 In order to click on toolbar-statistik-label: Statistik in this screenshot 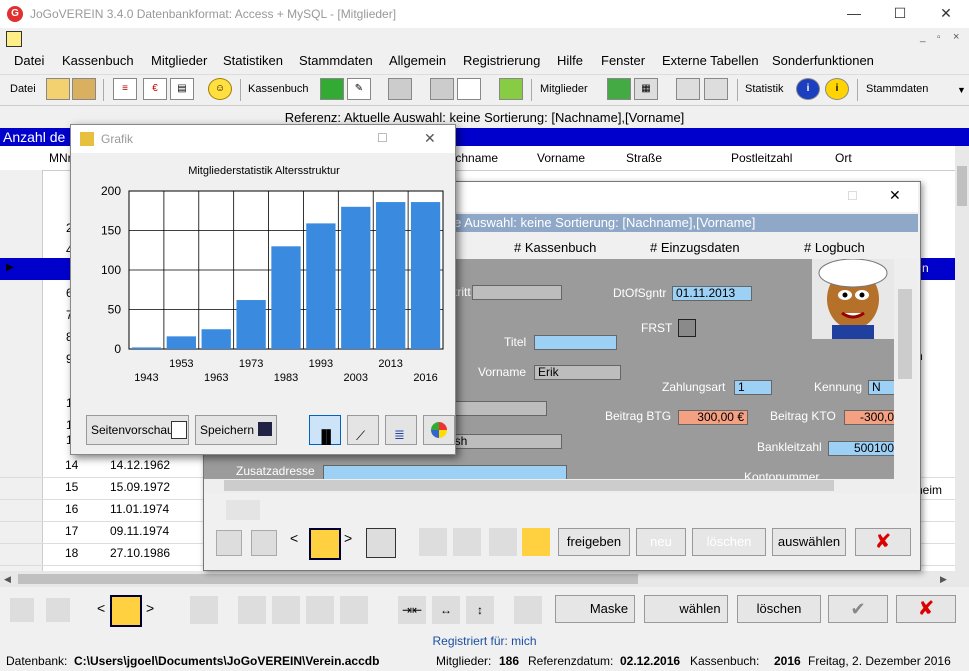, I will do `click(764, 89)`.